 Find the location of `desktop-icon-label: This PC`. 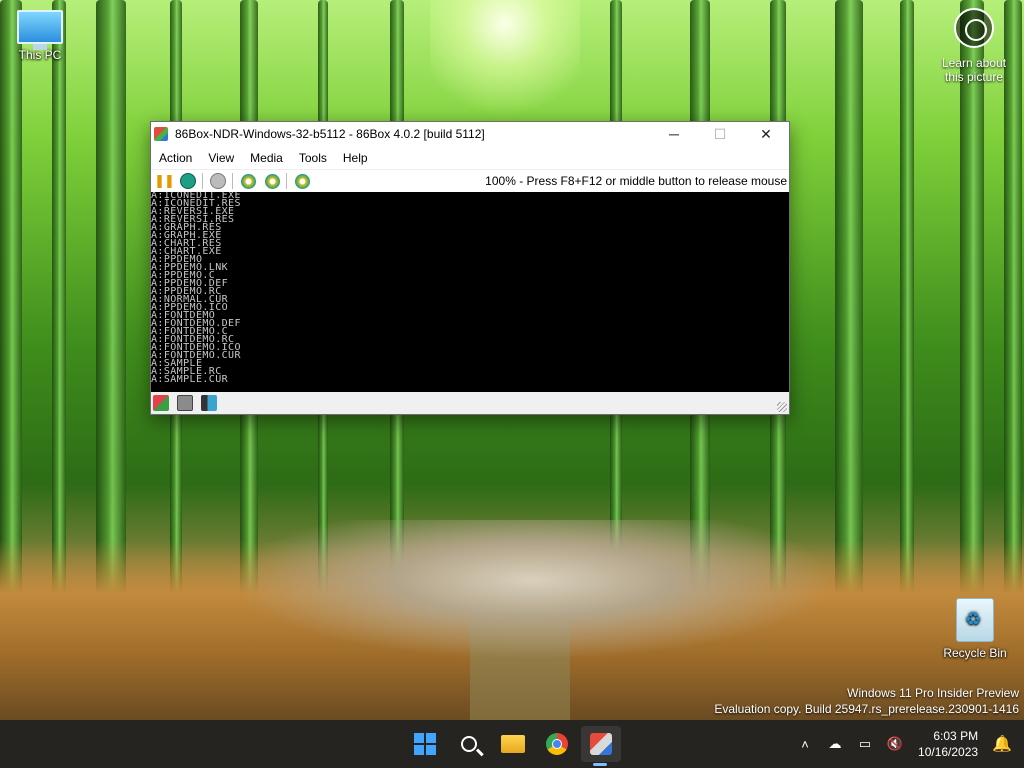

desktop-icon-label: This PC is located at coordinates (40, 55).